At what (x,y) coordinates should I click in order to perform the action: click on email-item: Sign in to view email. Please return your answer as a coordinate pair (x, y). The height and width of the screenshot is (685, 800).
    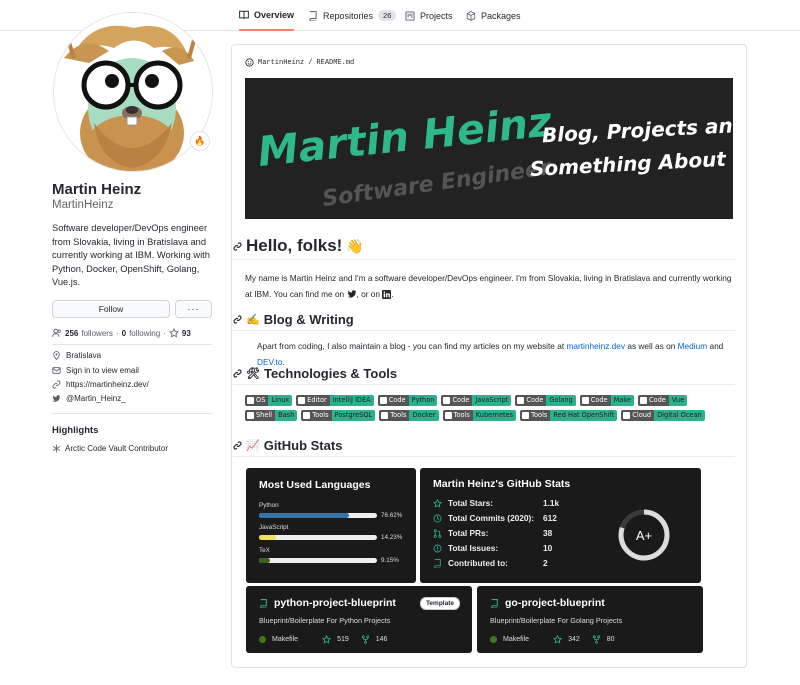
    Looking at the image, I should click on (95, 370).